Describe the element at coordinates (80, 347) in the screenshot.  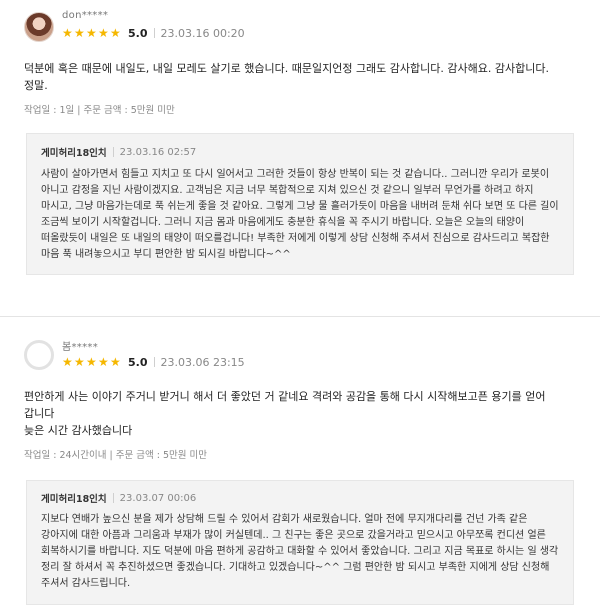
I see `user-name: 봄*****` at that location.